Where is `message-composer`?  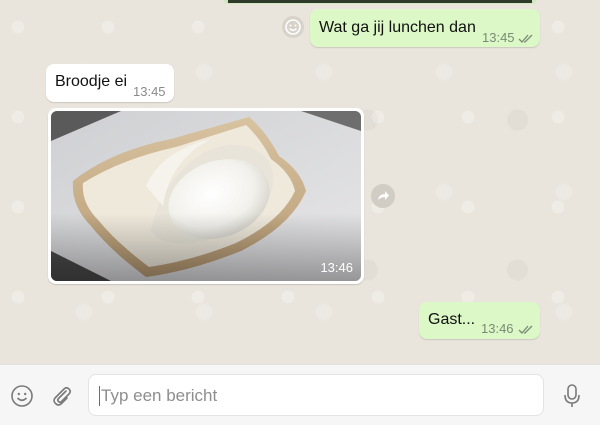
message-composer is located at coordinates (300, 394).